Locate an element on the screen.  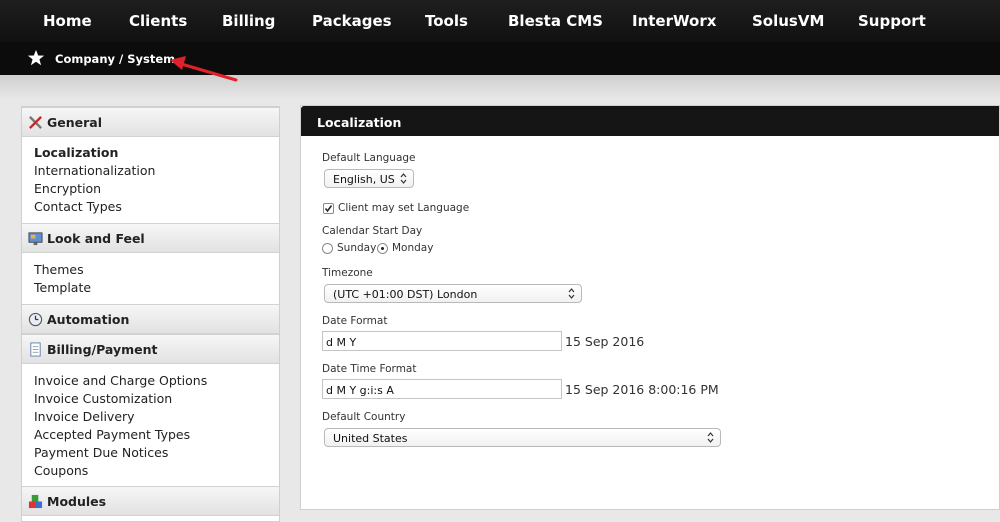
default-language-label: Default Language is located at coordinates (369, 158).